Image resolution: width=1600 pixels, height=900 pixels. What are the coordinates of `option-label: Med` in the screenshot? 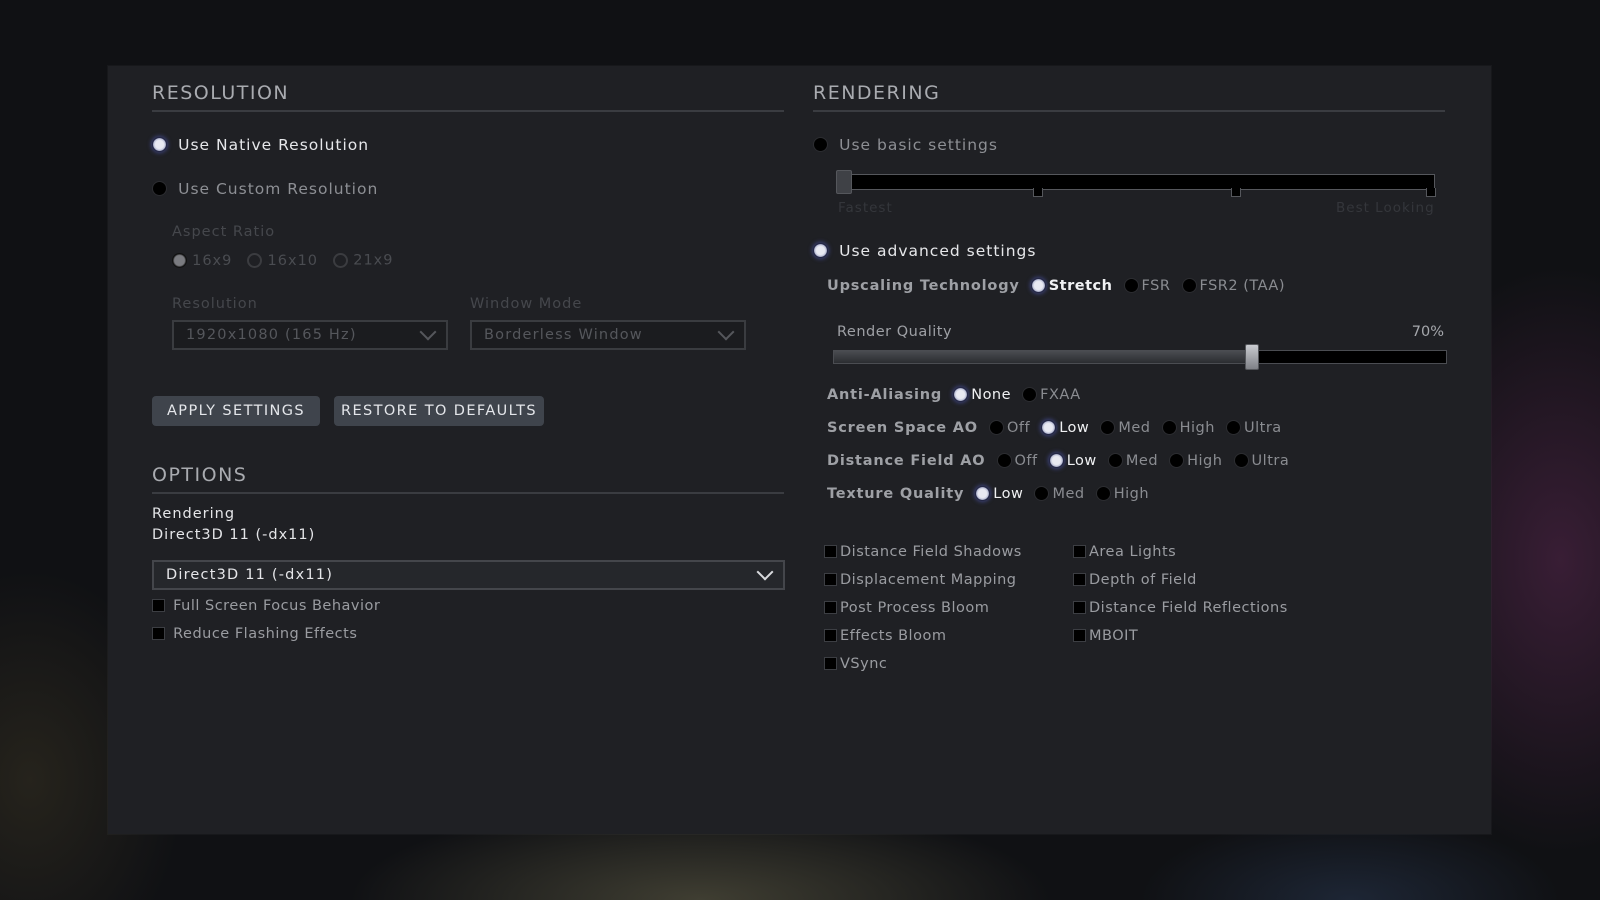 It's located at (1134, 427).